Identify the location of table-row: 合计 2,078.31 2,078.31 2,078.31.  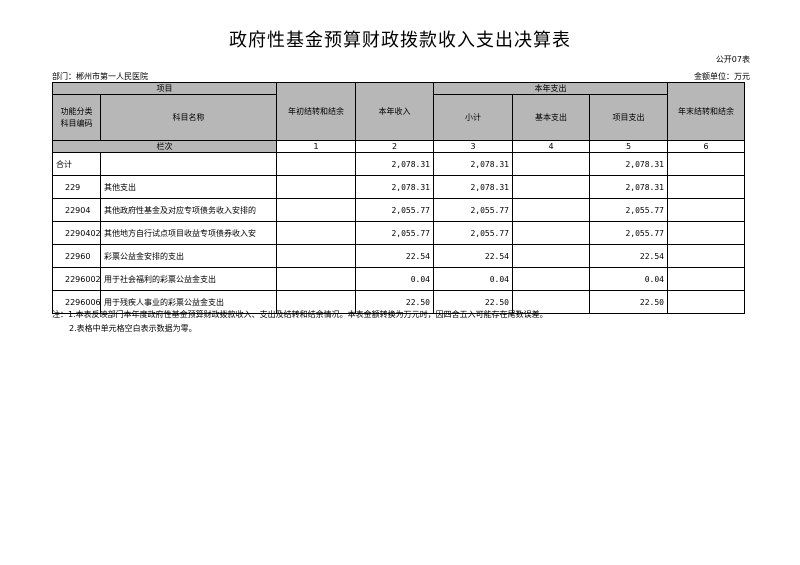
(398, 164).